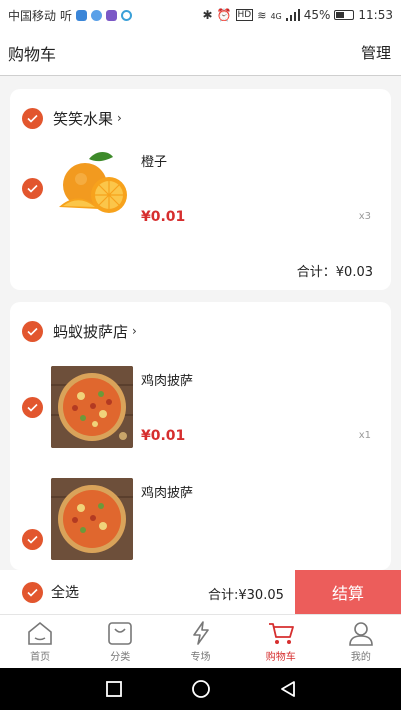 This screenshot has width=401, height=710. I want to click on tab-special: 专场, so click(200, 641).